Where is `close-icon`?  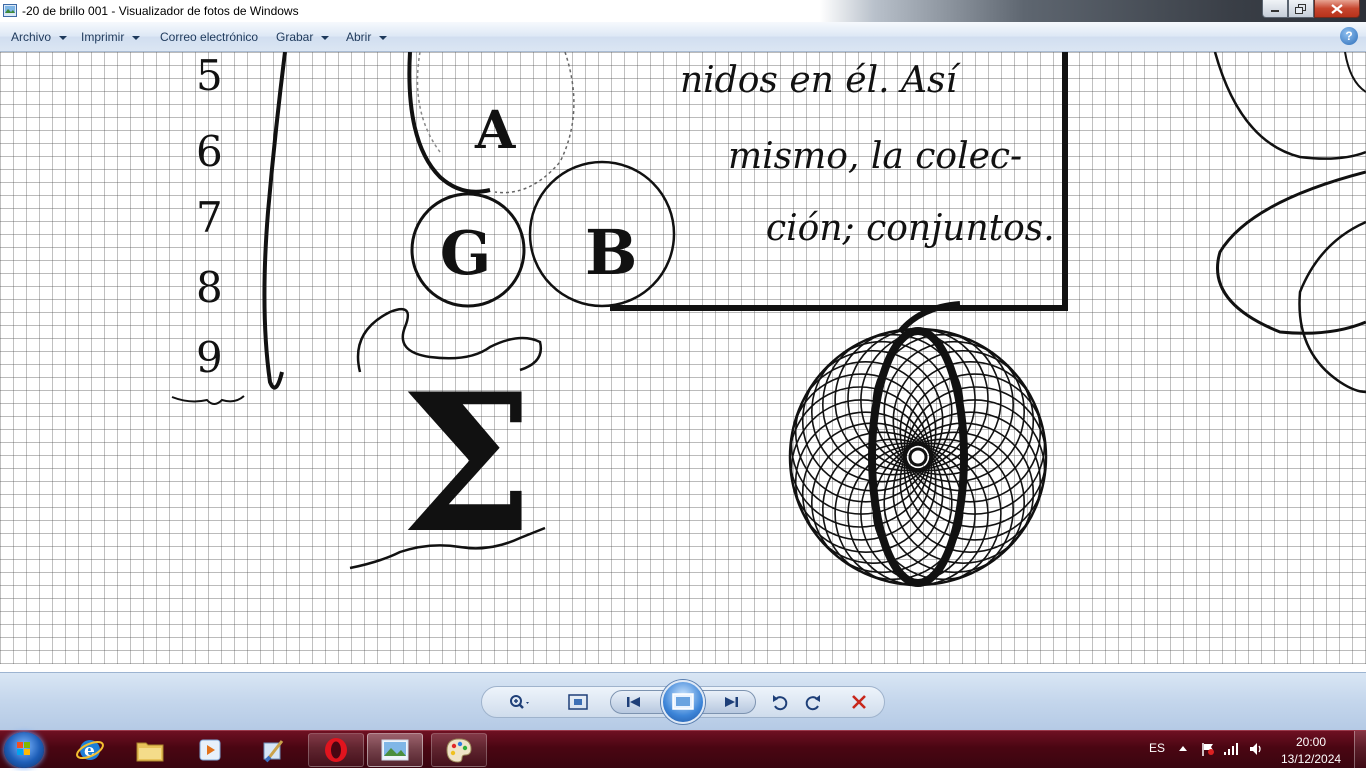 close-icon is located at coordinates (1337, 9).